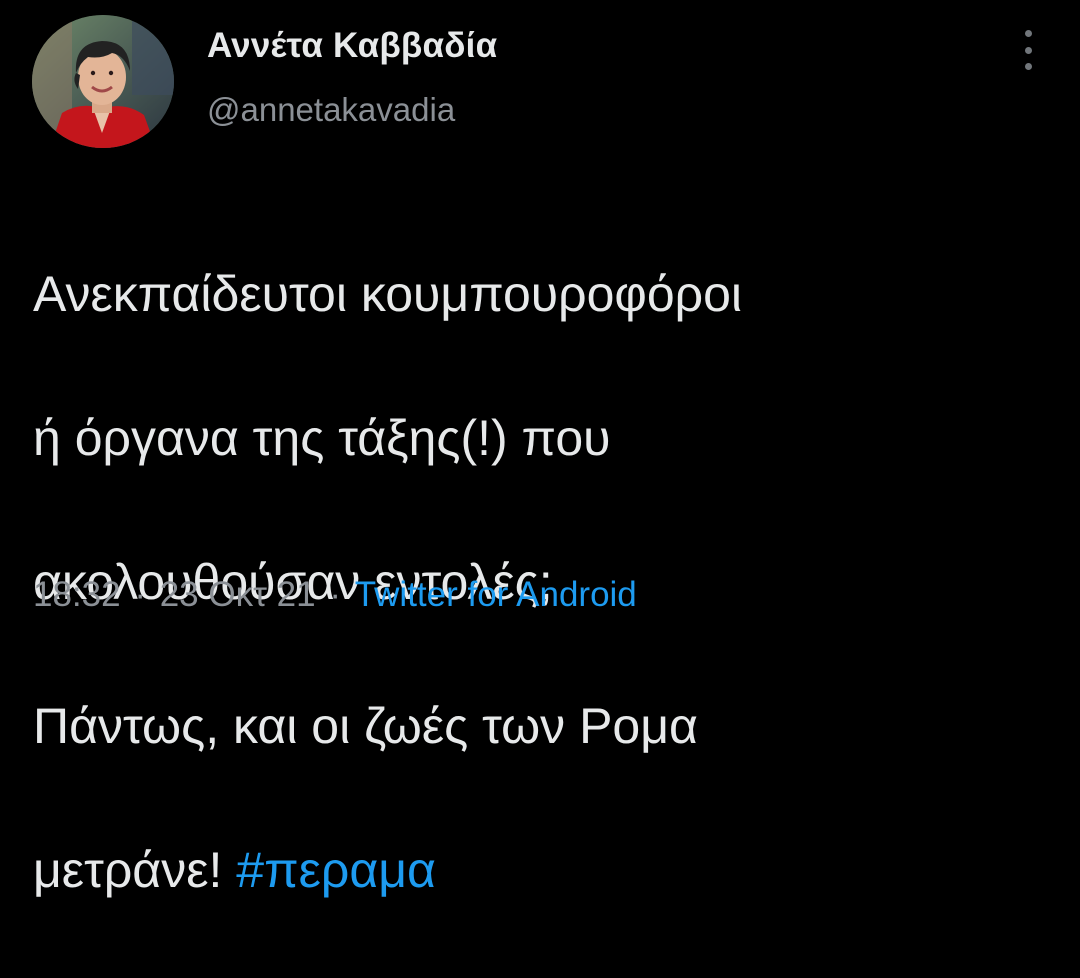 Image resolution: width=1080 pixels, height=978 pixels. I want to click on tweet-line: ή όργανα της τάξης(!) που, so click(322, 438).